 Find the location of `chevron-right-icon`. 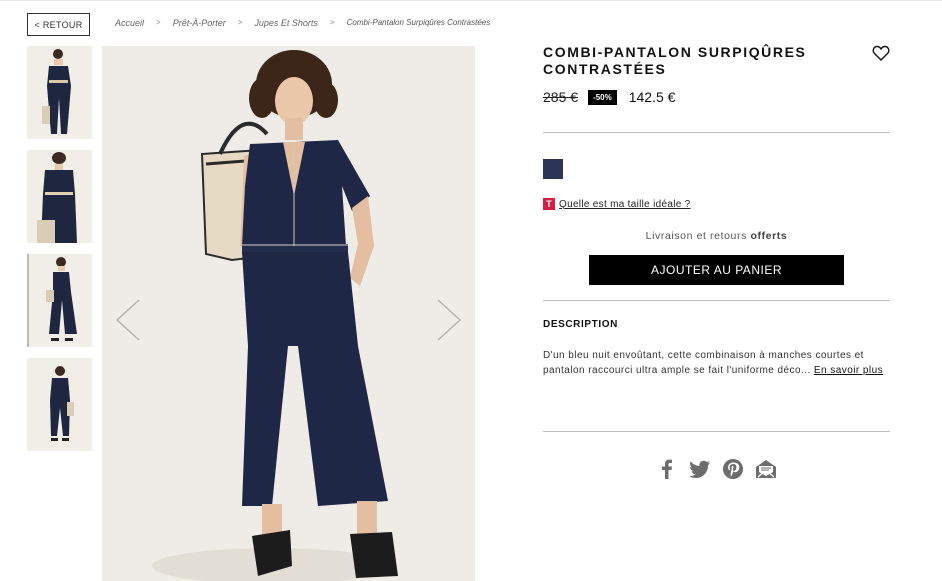

chevron-right-icon is located at coordinates (449, 320).